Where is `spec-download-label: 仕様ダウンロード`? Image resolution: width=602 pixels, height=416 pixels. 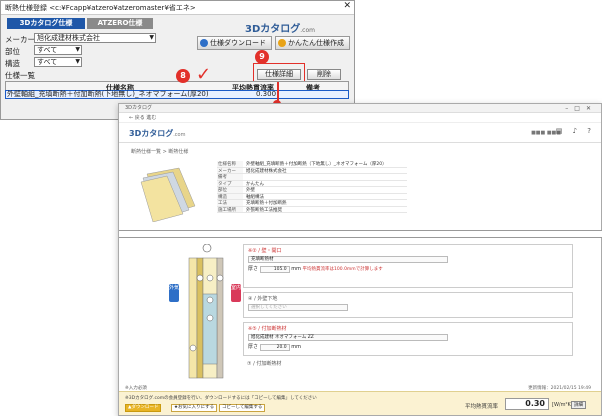
spec-download-label: 仕様ダウンロード is located at coordinates (238, 43).